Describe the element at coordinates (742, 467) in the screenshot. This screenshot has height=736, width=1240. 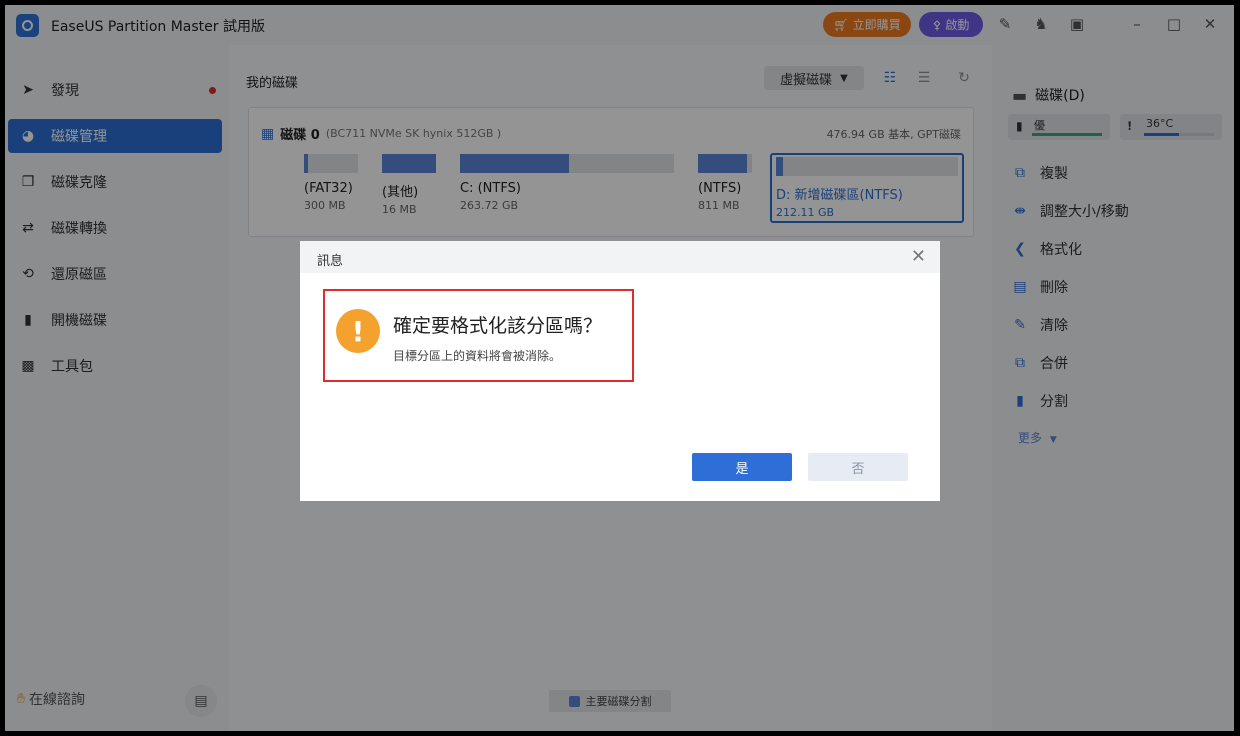
I see `yes-button: 是` at that location.